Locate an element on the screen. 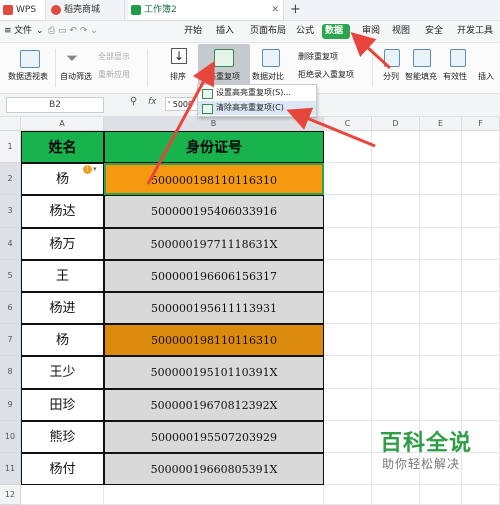  arrow-to-highlight-button is located at coordinates (180, 122).